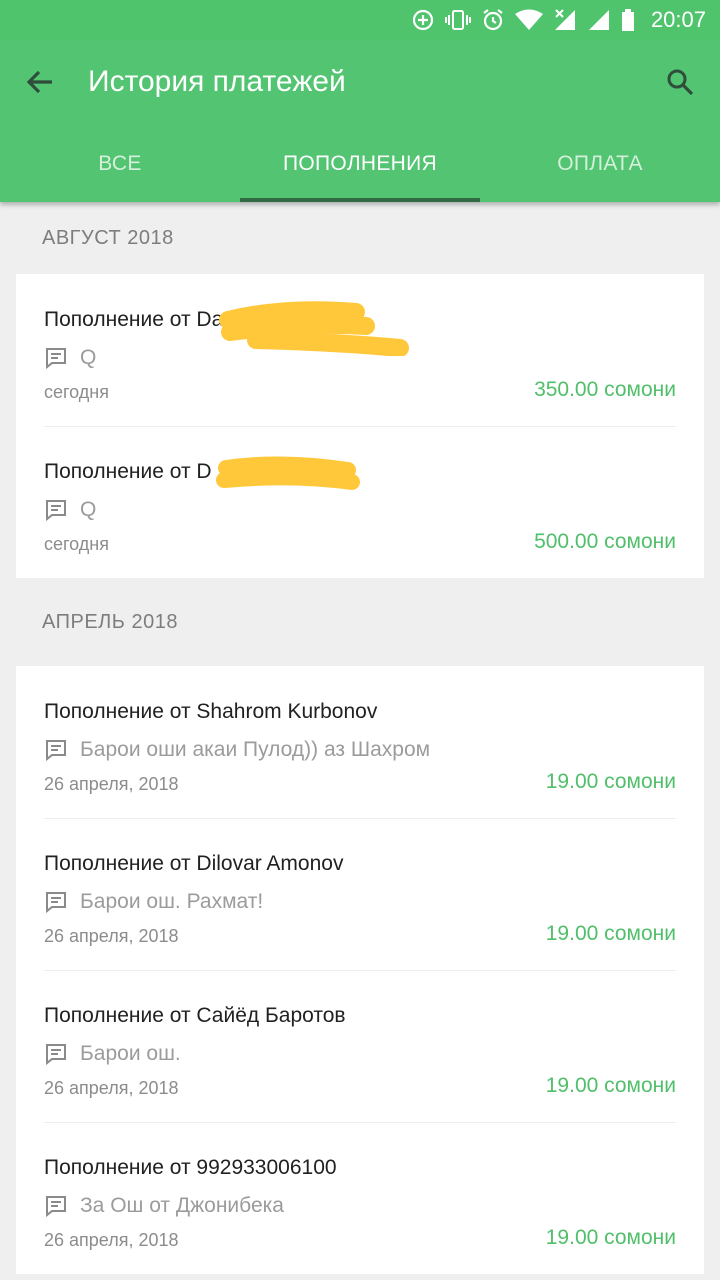 The image size is (720, 1280). I want to click on tab-topups: ПОПОЛНЕНИЯ, so click(360, 164).